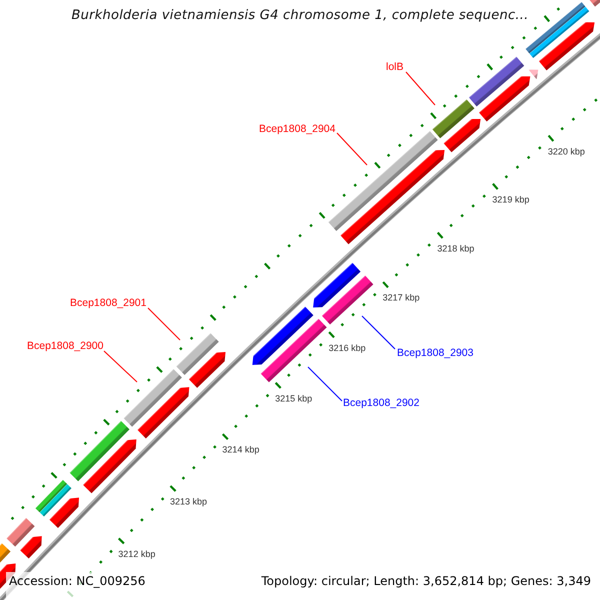  I want to click on gene-label: Bcep1808_2900, so click(65, 346).